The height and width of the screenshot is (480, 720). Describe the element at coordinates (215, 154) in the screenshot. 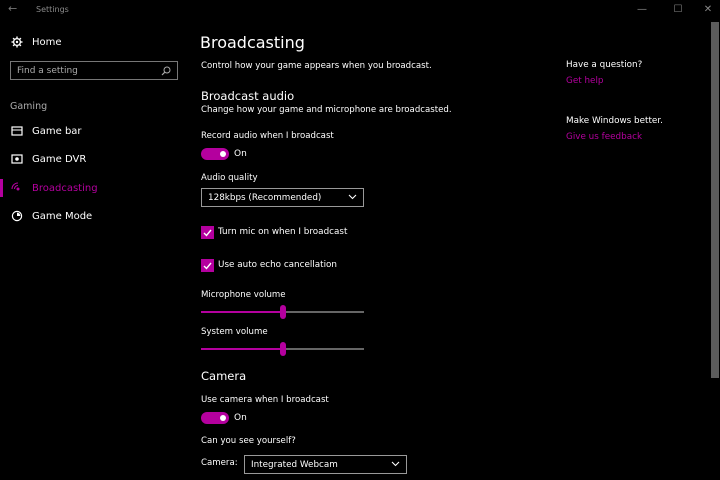

I see `record-audio-toggle` at that location.